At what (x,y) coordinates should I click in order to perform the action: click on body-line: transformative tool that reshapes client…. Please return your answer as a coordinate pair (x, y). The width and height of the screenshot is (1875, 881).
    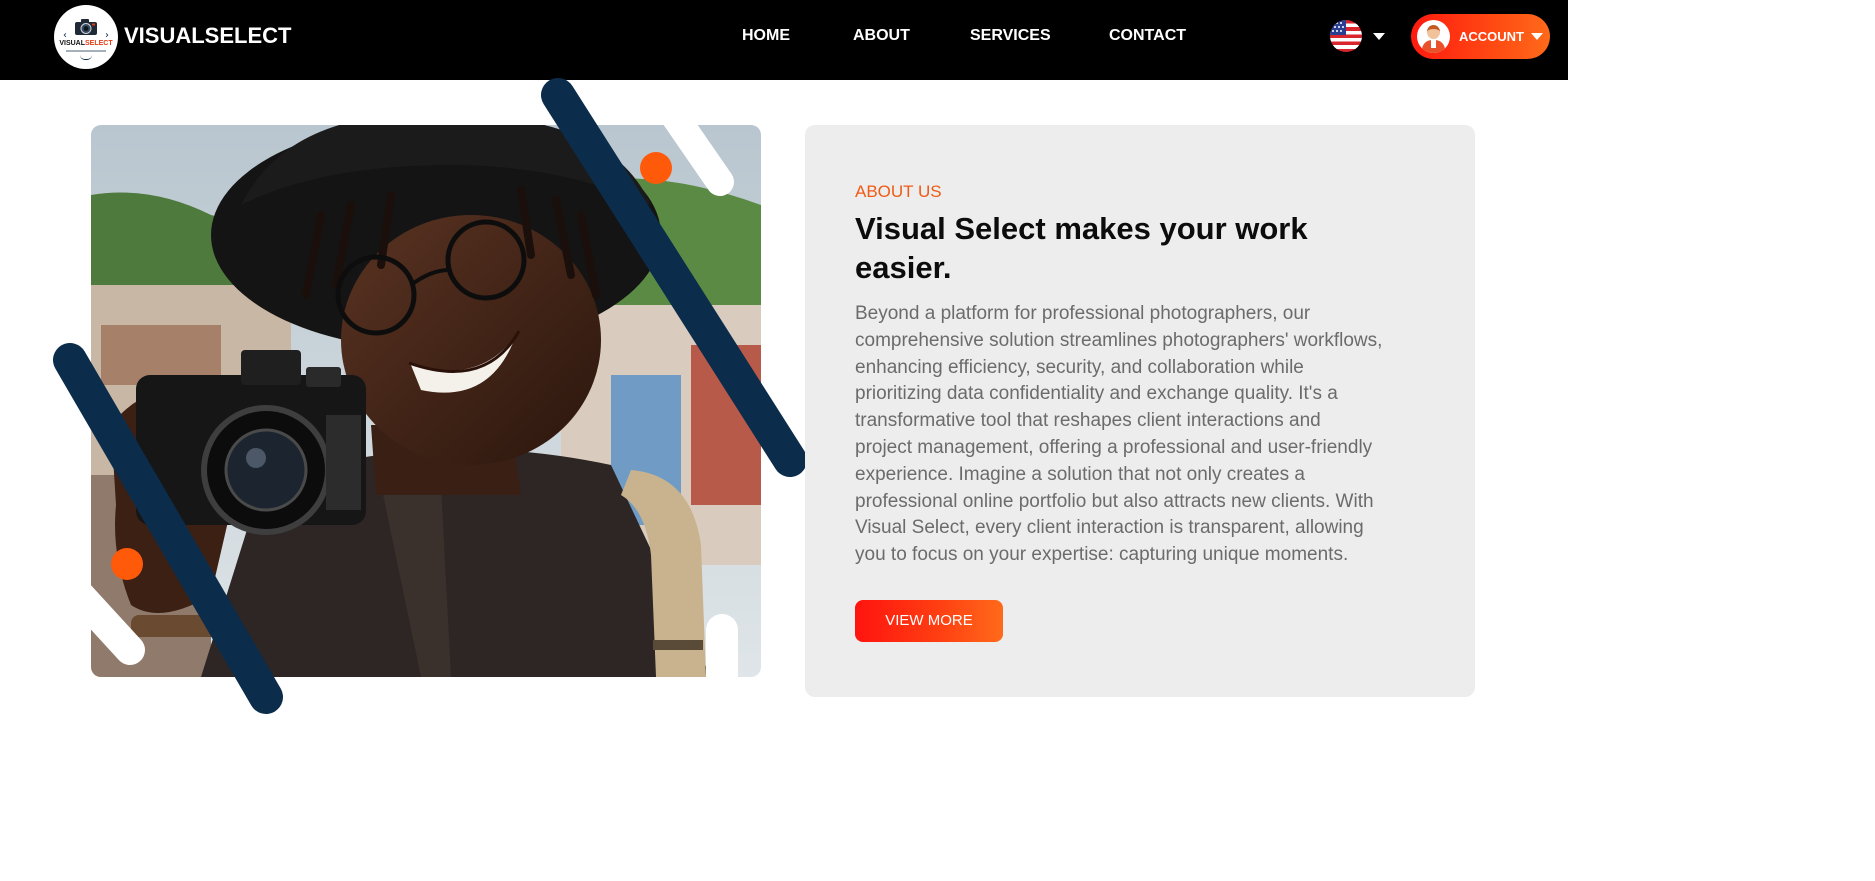
    Looking at the image, I should click on (1088, 421).